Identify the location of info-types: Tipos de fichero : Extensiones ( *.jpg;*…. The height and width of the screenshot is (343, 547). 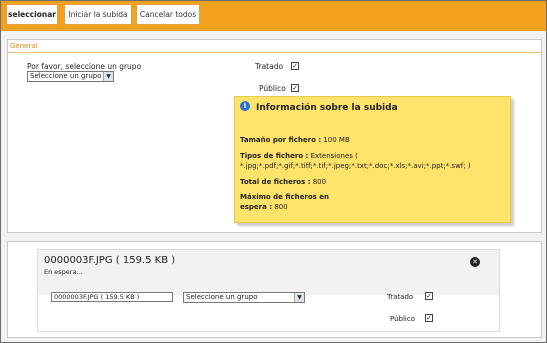
(372, 161).